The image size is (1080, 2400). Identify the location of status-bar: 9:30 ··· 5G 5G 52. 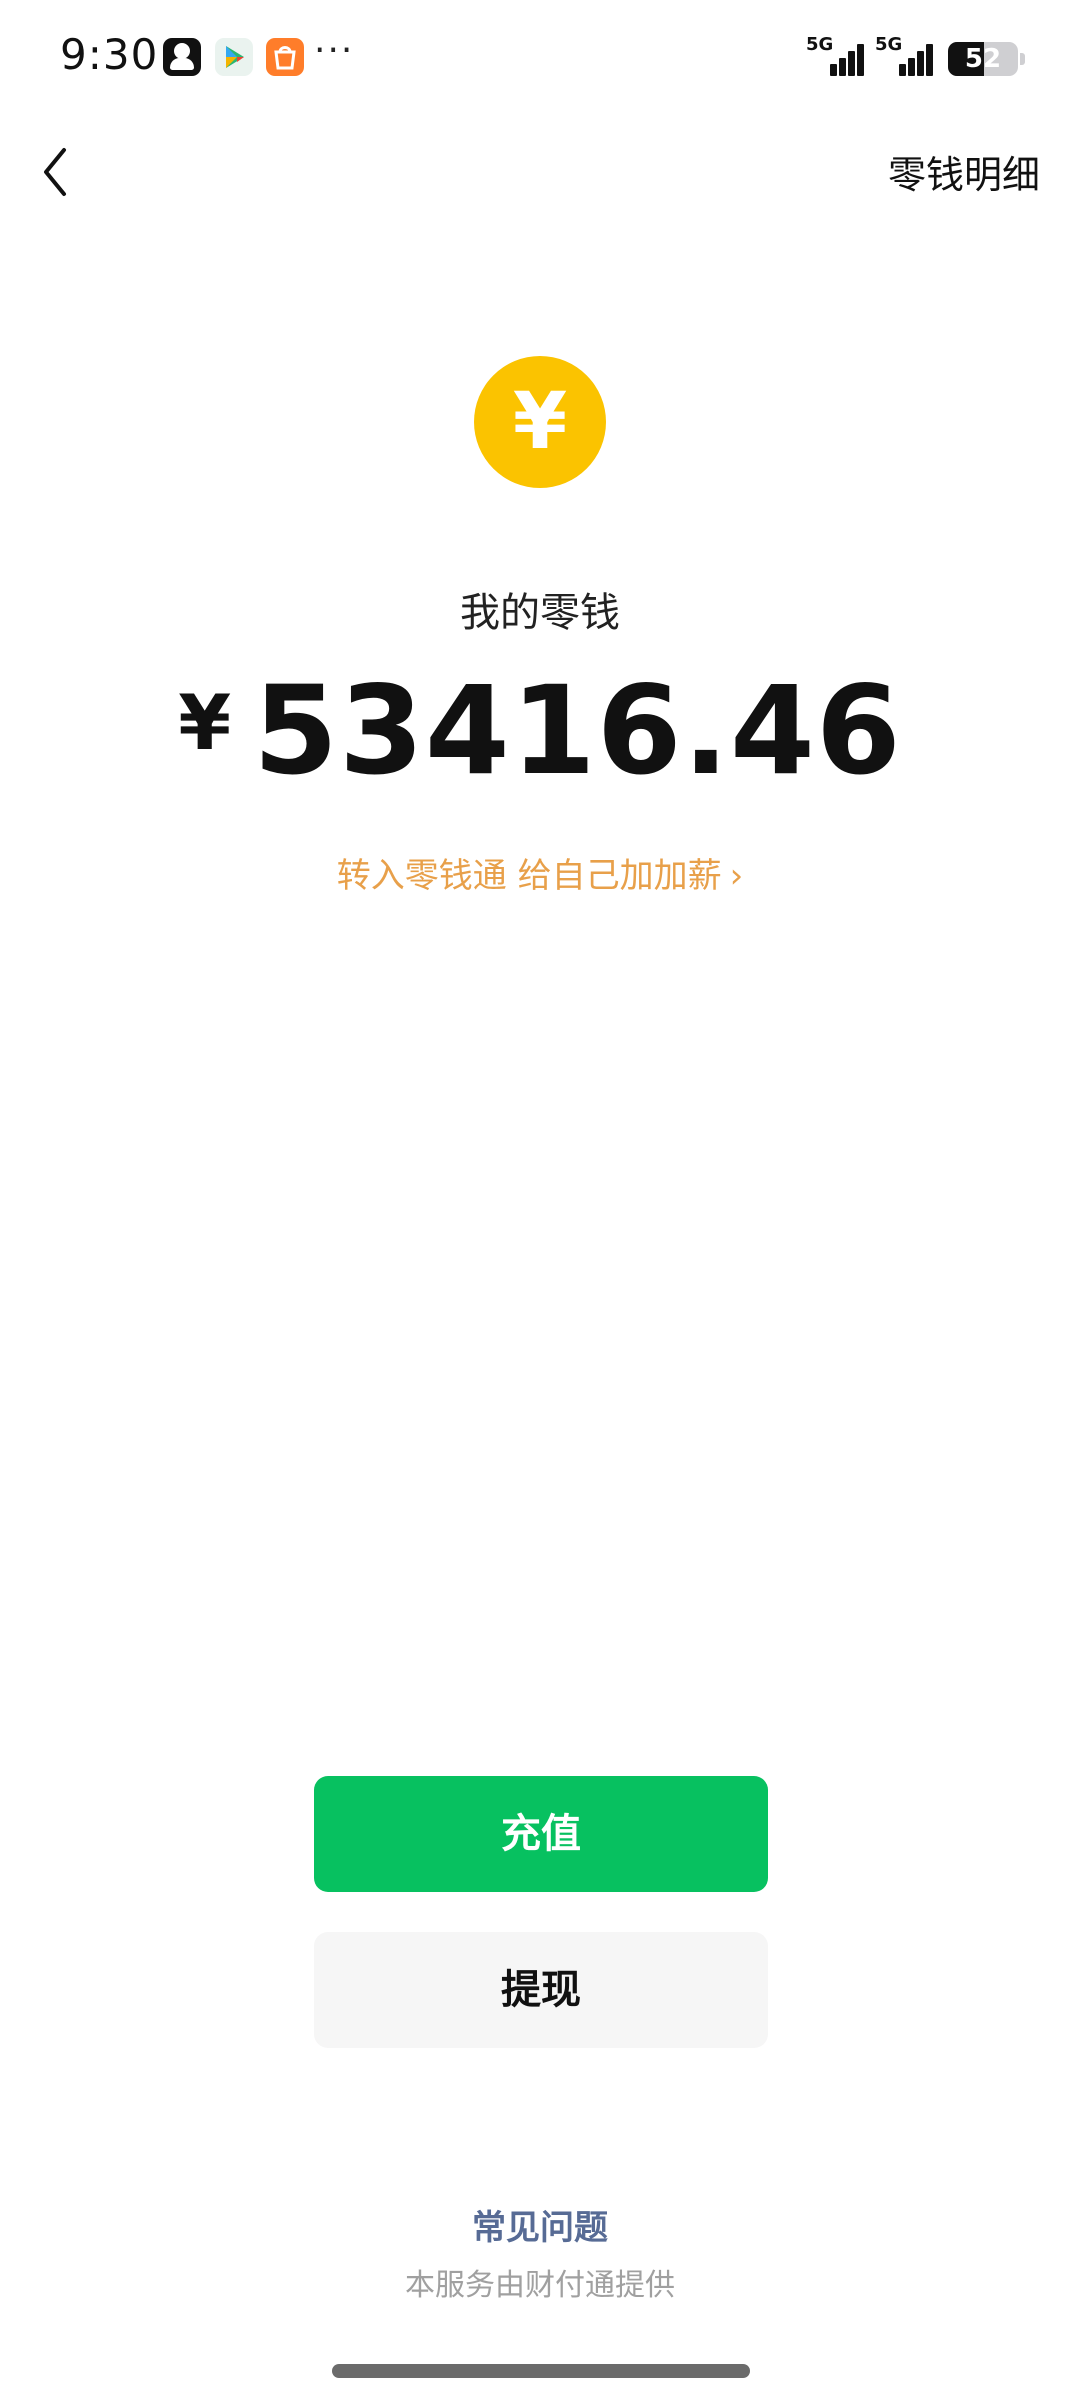
(540, 60).